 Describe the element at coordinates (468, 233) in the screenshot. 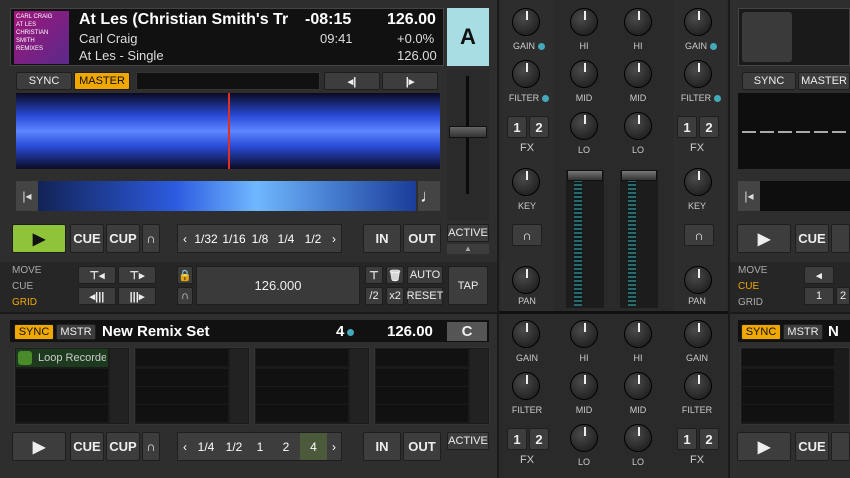

I see `deck-a-active-button: ACTIVE` at that location.